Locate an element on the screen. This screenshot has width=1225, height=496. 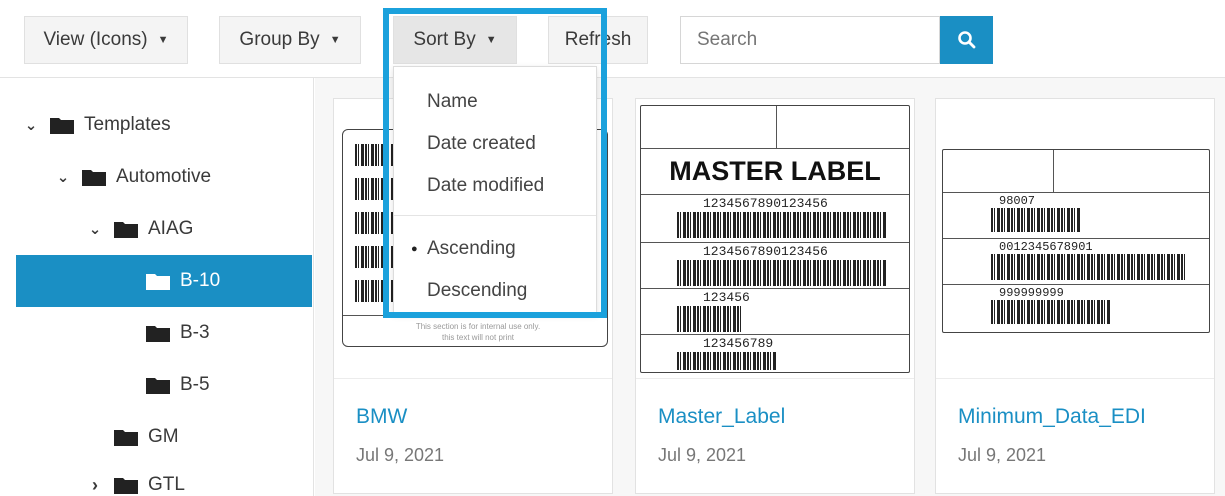
menu-divider is located at coordinates (495, 215).